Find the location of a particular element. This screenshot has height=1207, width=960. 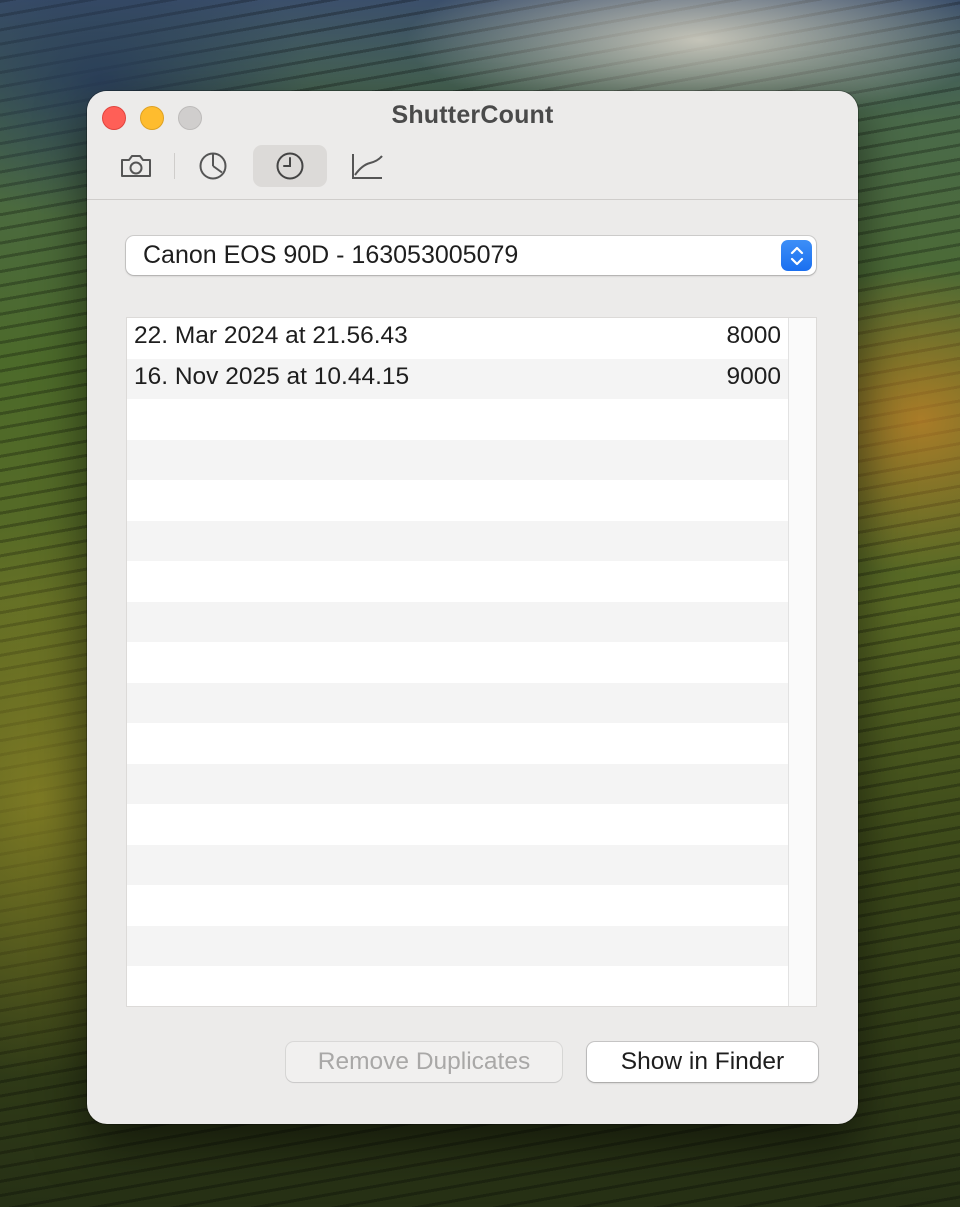

toolbar-separator is located at coordinates (174, 166).